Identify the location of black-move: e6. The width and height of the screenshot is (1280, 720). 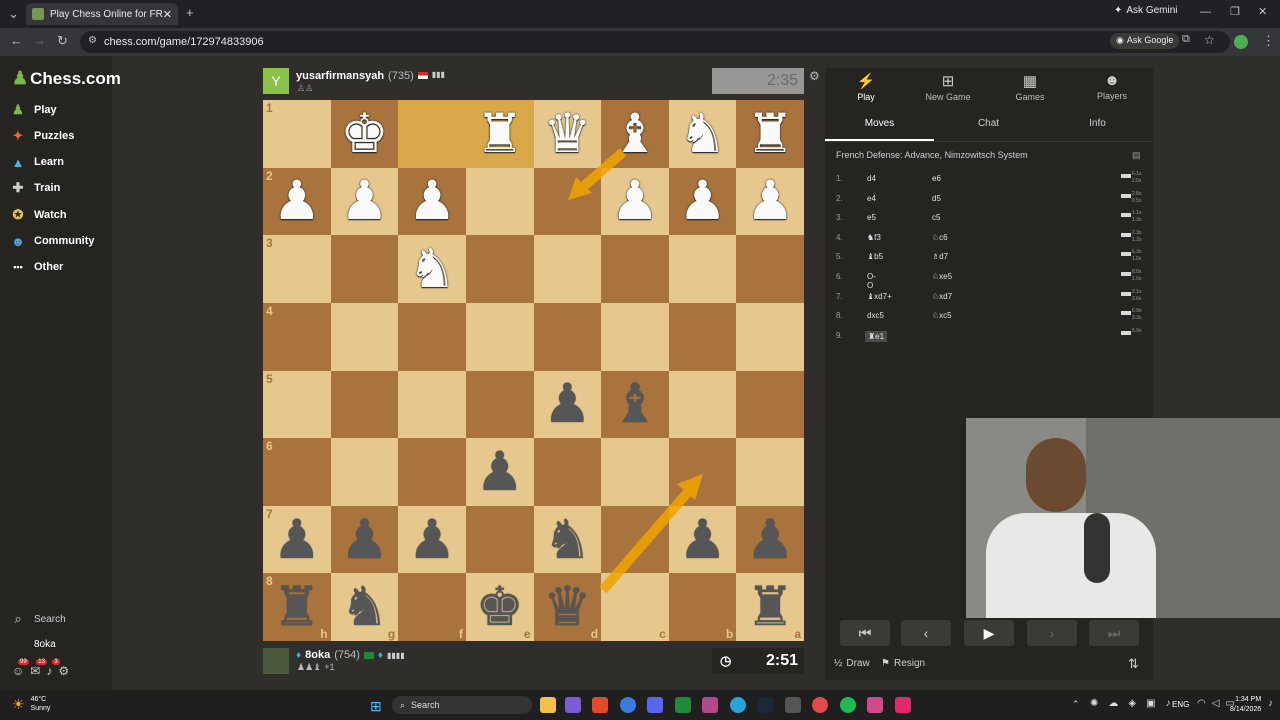
(936, 178).